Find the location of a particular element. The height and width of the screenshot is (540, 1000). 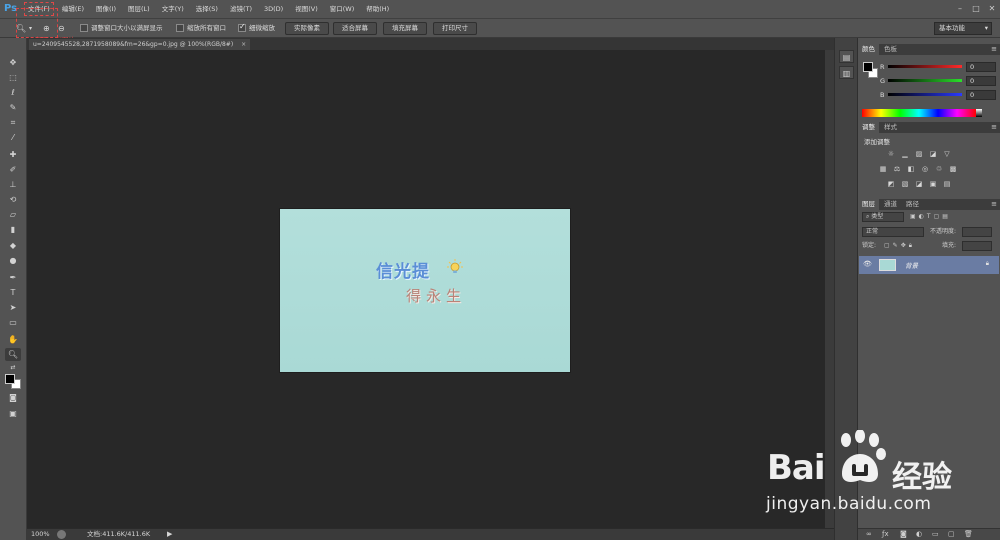

slider-red-track is located at coordinates (925, 66).